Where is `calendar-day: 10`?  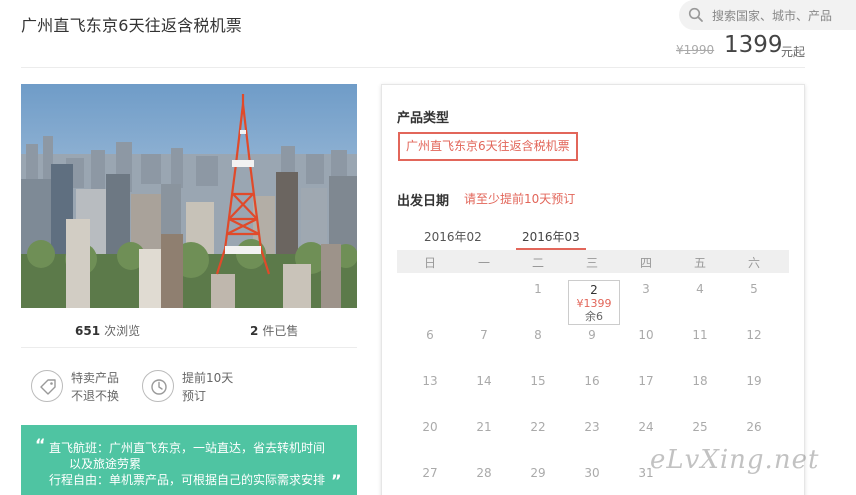
calendar-day: 10 is located at coordinates (646, 335).